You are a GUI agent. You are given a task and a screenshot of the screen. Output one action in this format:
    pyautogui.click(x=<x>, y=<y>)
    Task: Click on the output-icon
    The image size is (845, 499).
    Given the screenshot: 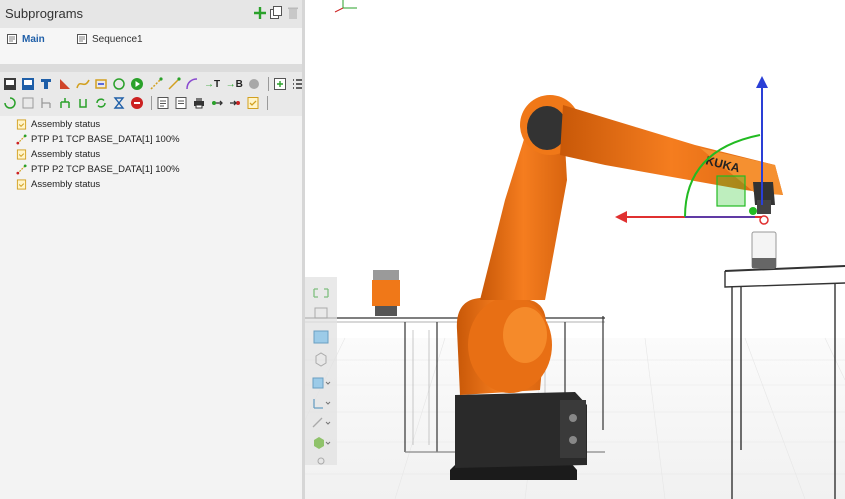 What is the action you would take?
    pyautogui.click(x=217, y=103)
    